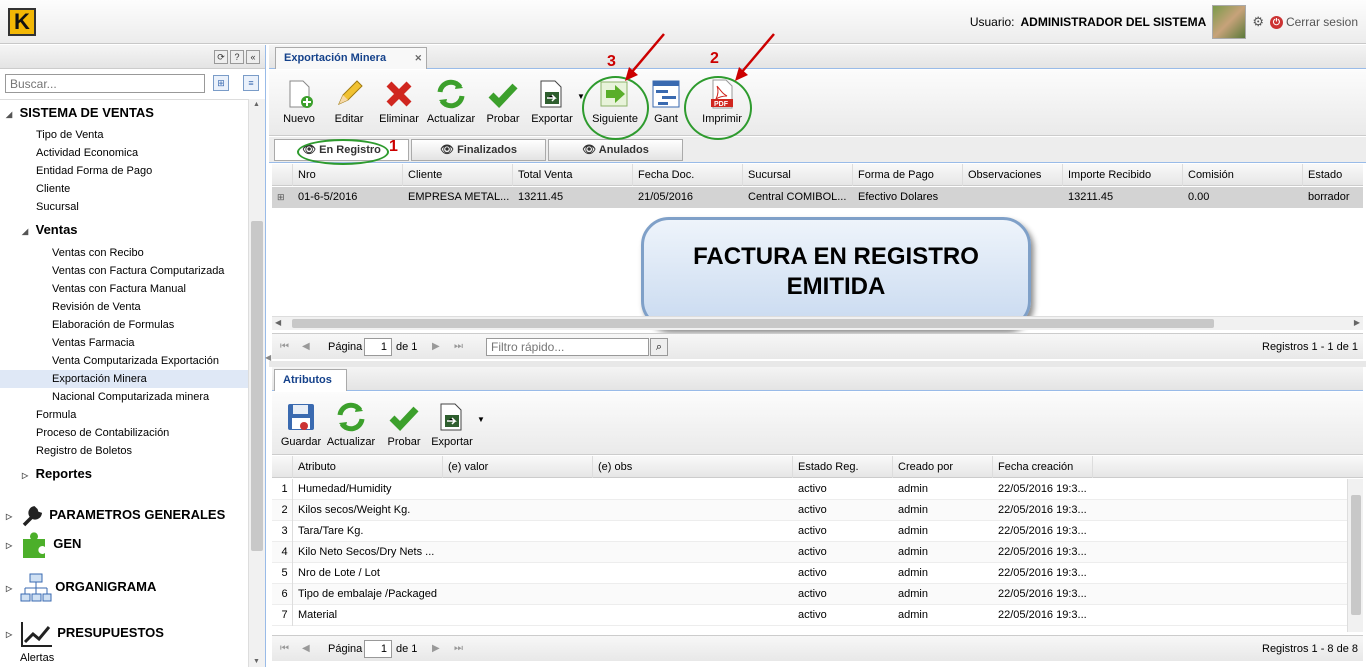  What do you see at coordinates (124, 135) in the screenshot?
I see `tree-item: Tipo de Venta` at bounding box center [124, 135].